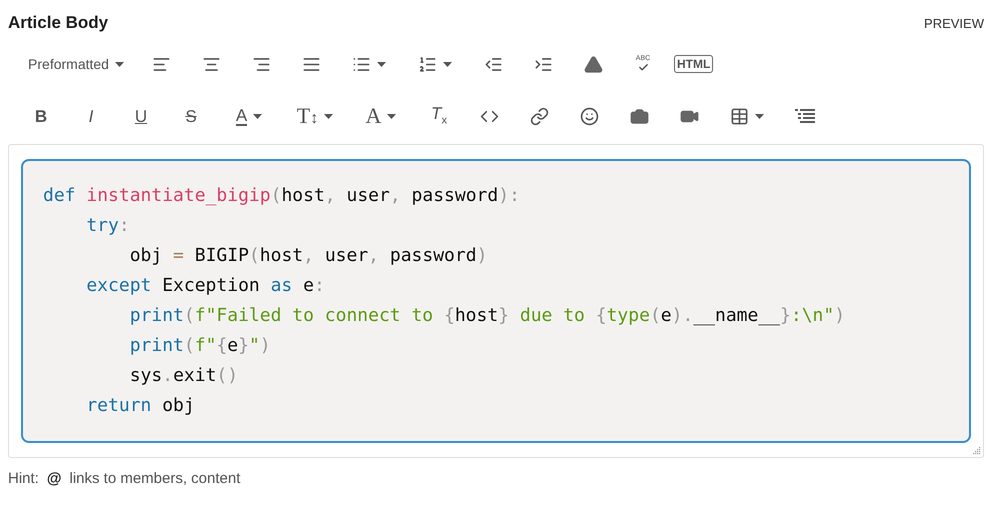 This screenshot has width=998, height=510. What do you see at coordinates (315, 116) in the screenshot?
I see `font-size-button: T↕` at bounding box center [315, 116].